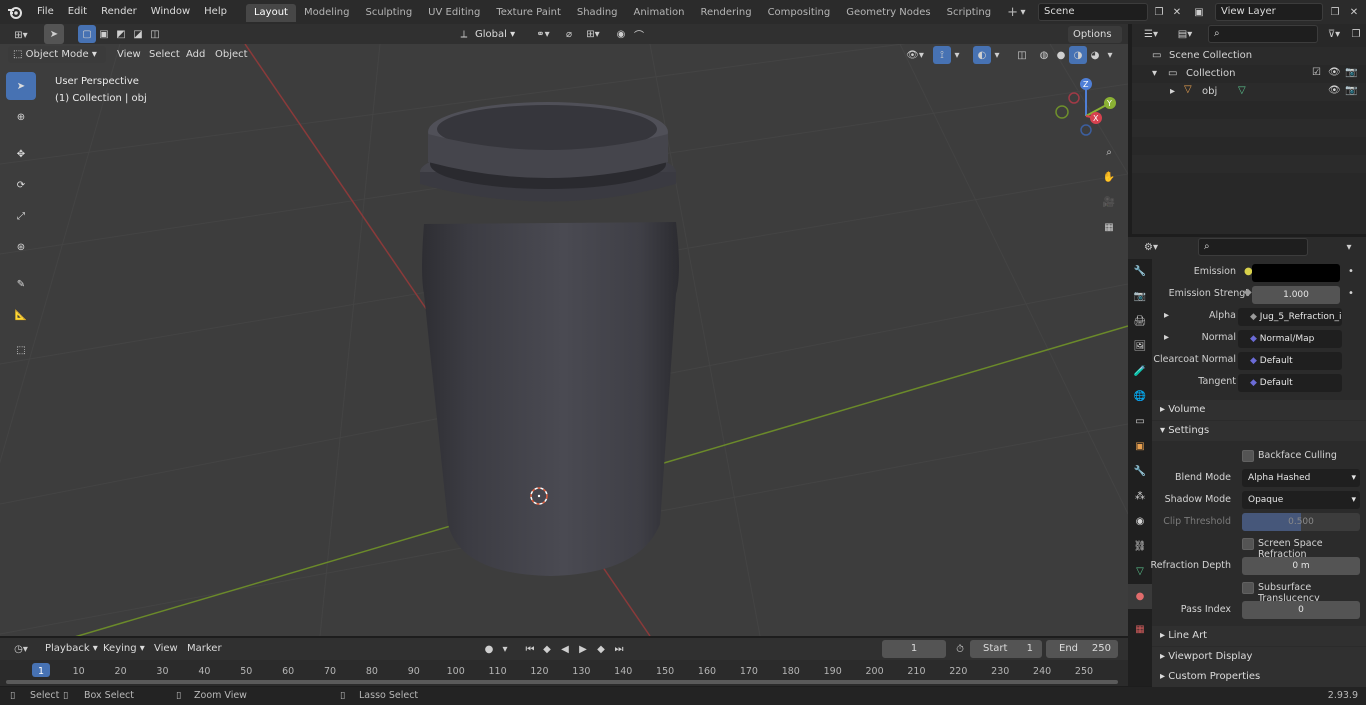  I want to click on emission-strength-field: 1.000, so click(1296, 295).